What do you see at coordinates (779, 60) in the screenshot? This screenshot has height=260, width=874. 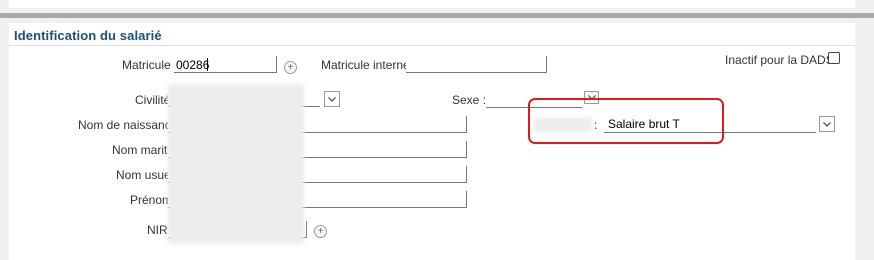 I see `inactif-dads-label: Inactif pour la DADS` at bounding box center [779, 60].